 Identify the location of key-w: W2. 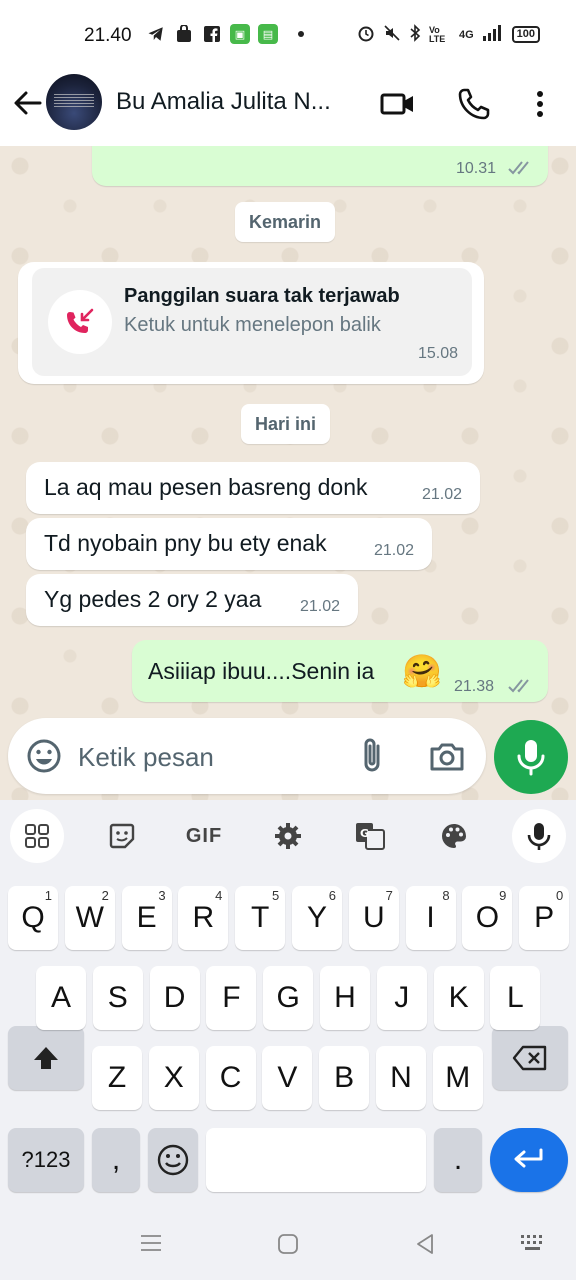
(89, 918).